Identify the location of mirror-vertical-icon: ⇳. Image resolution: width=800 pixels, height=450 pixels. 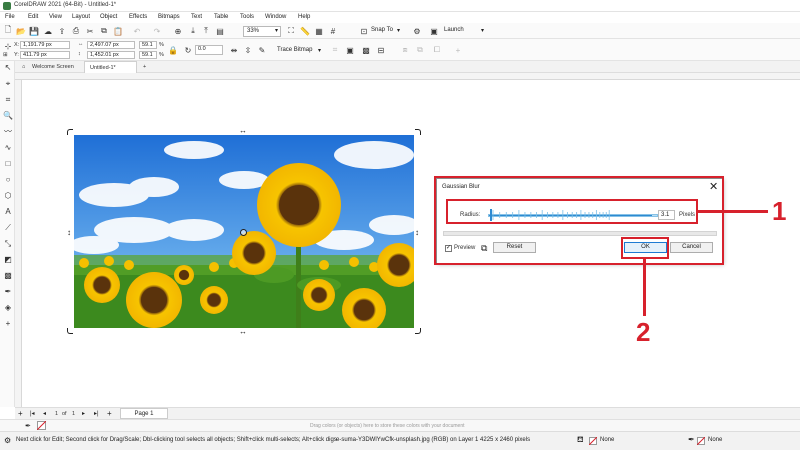
(248, 50).